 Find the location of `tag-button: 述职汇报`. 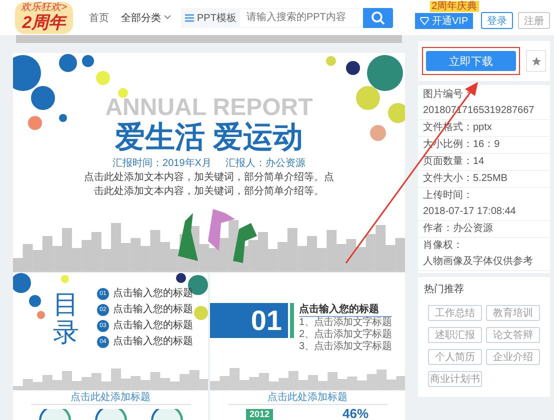

tag-button: 述职汇报 is located at coordinates (455, 335).